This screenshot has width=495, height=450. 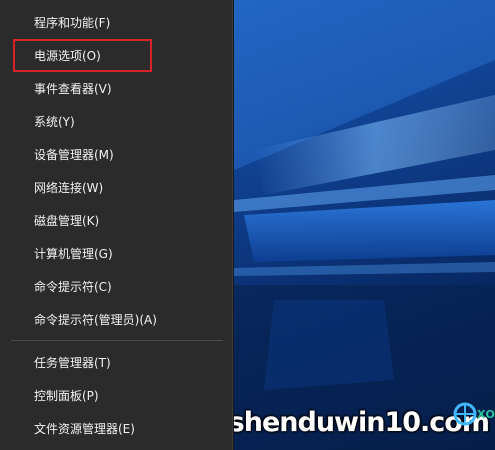 I want to click on menu-item-network-connections: 网络连接(W), so click(x=116, y=188).